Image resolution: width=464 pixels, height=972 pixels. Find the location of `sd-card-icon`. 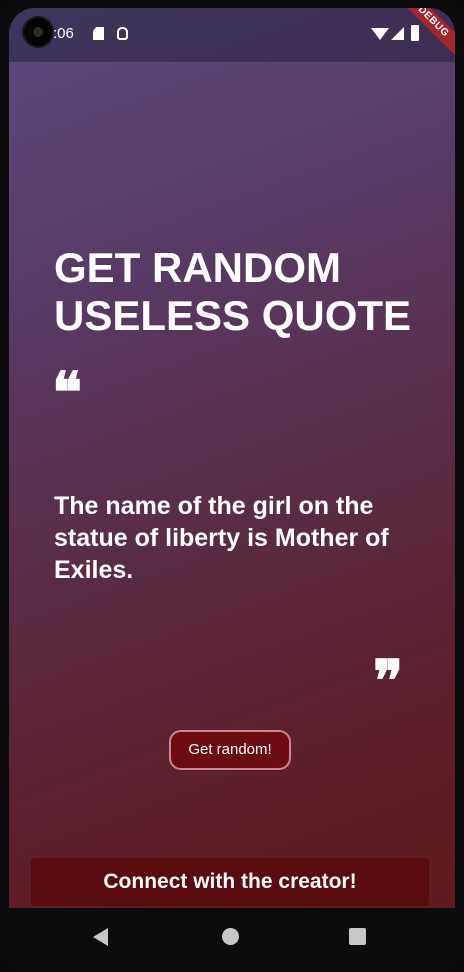

sd-card-icon is located at coordinates (98, 33).